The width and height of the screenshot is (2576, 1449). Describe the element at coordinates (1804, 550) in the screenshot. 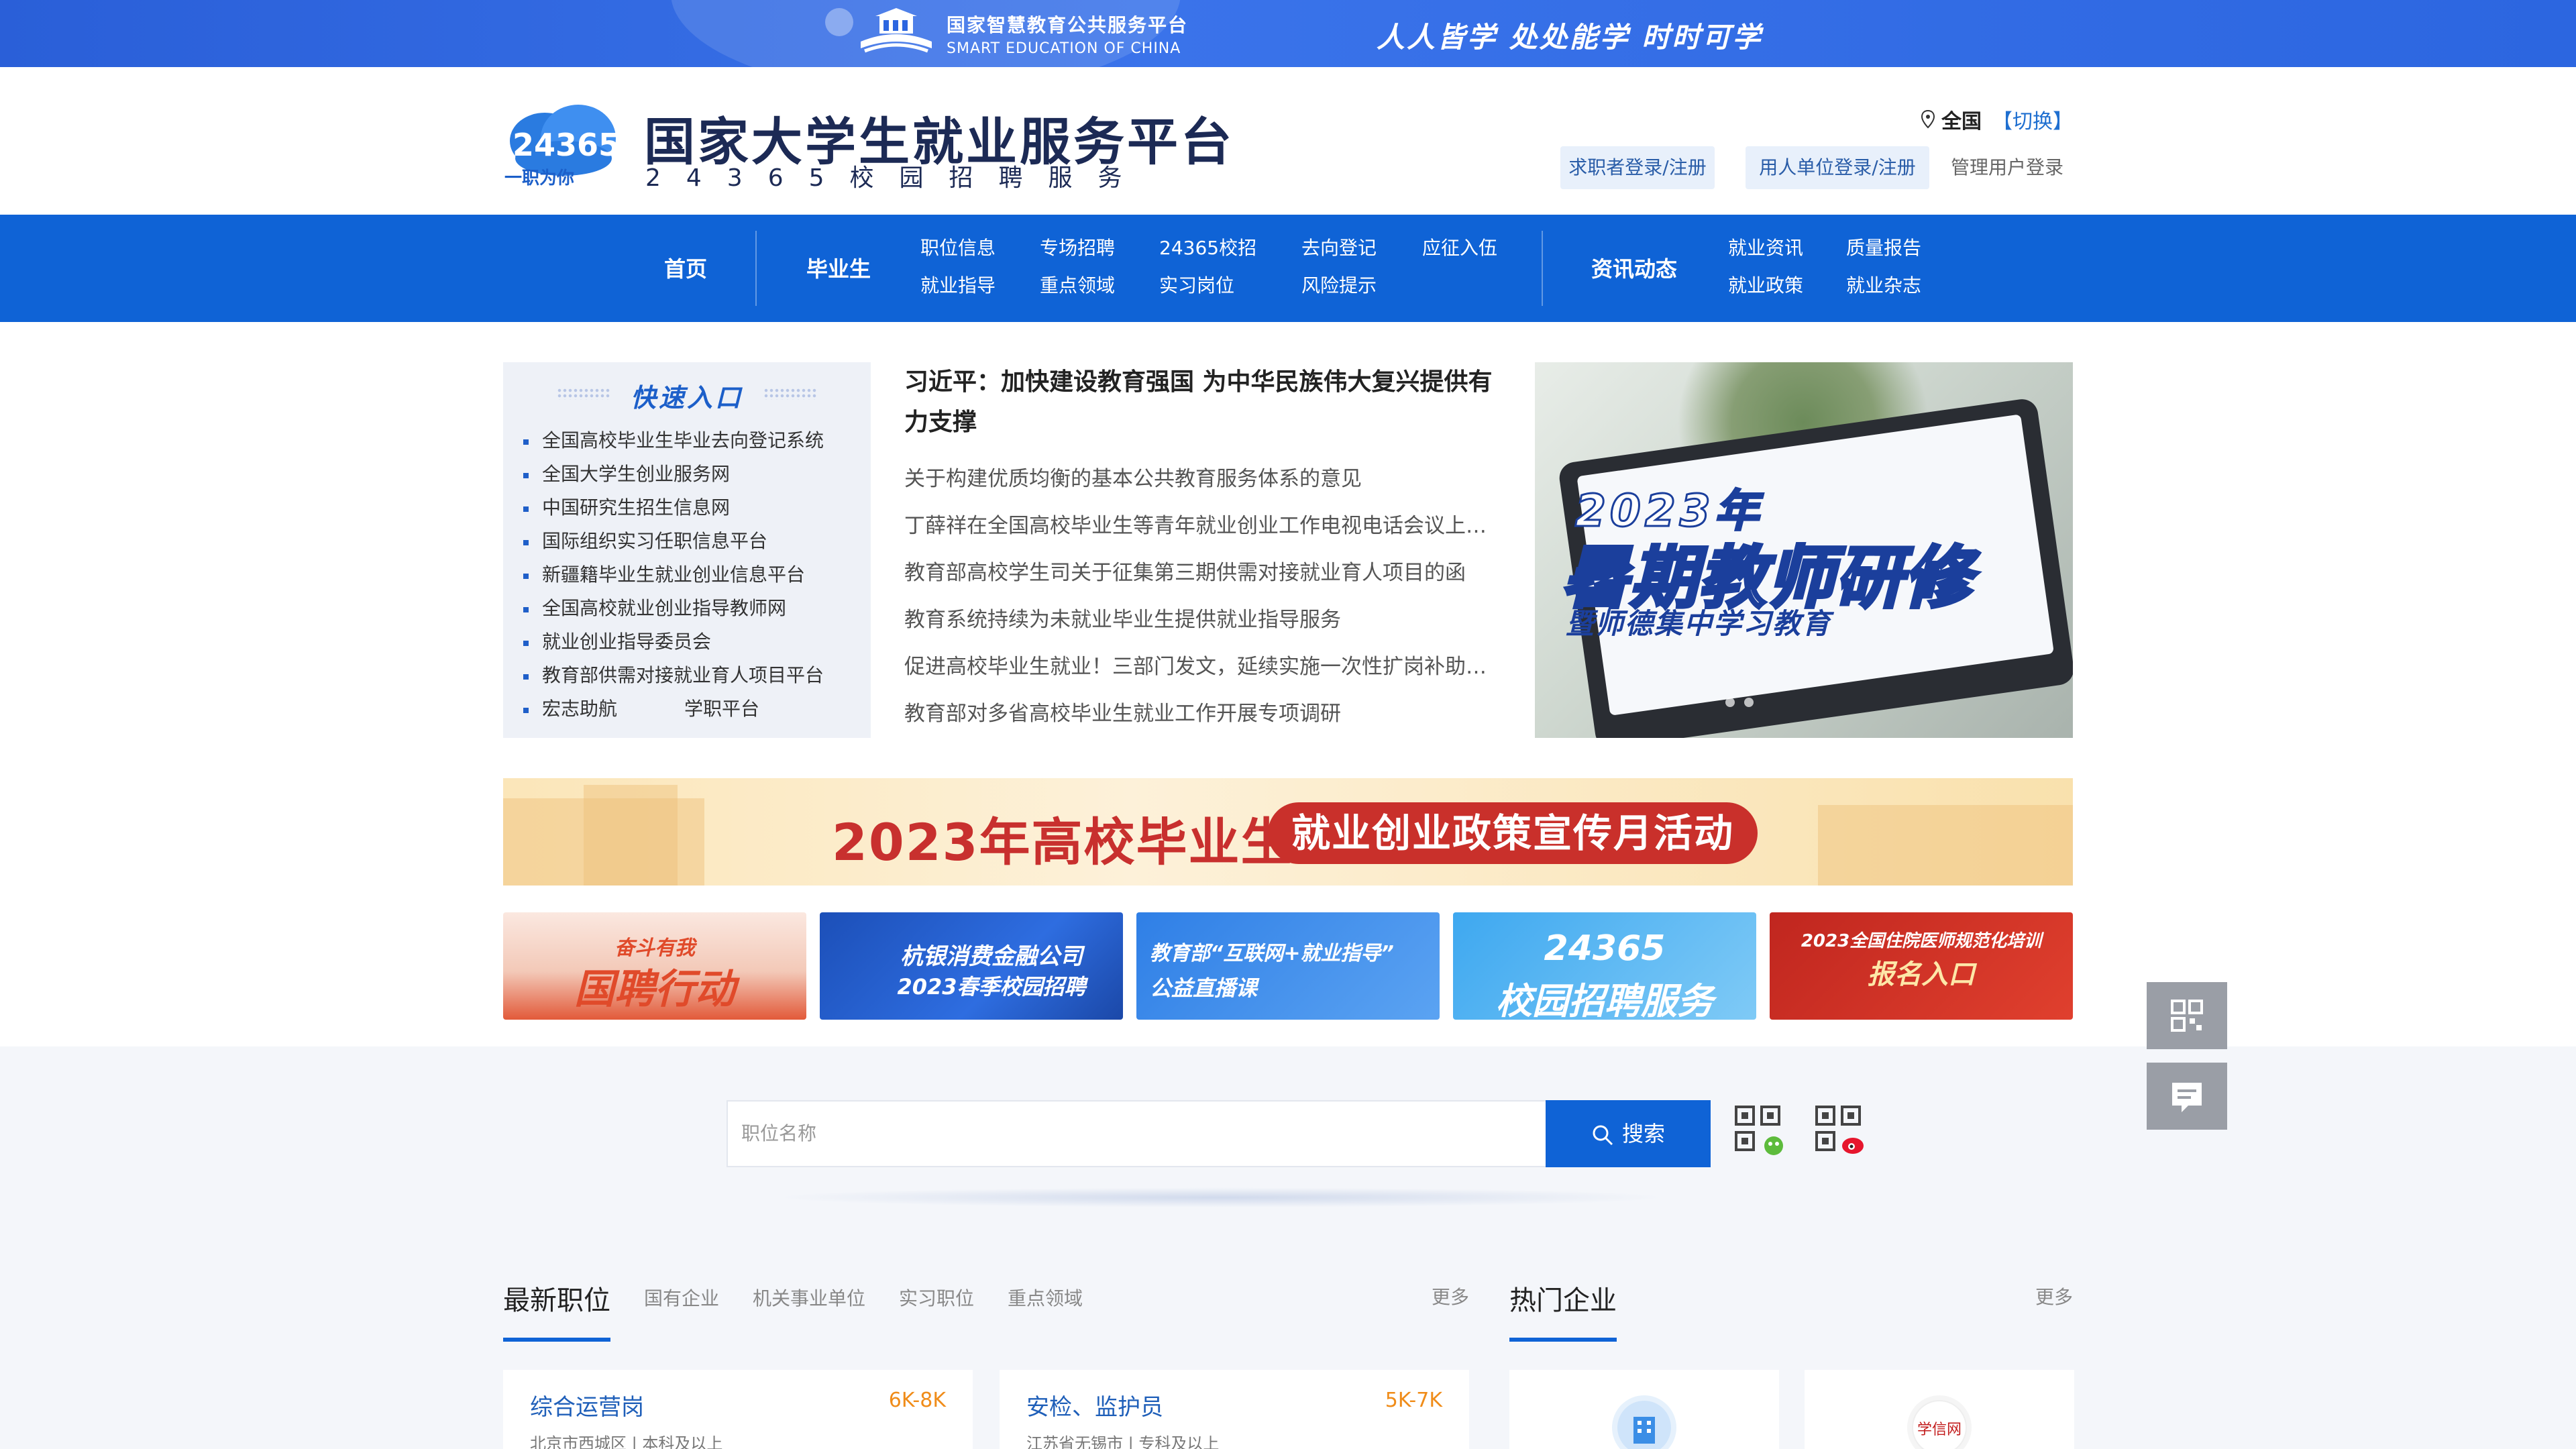

I see `hero-banner: 2023年 暑期教师研修 暨师德集中学习教育` at that location.